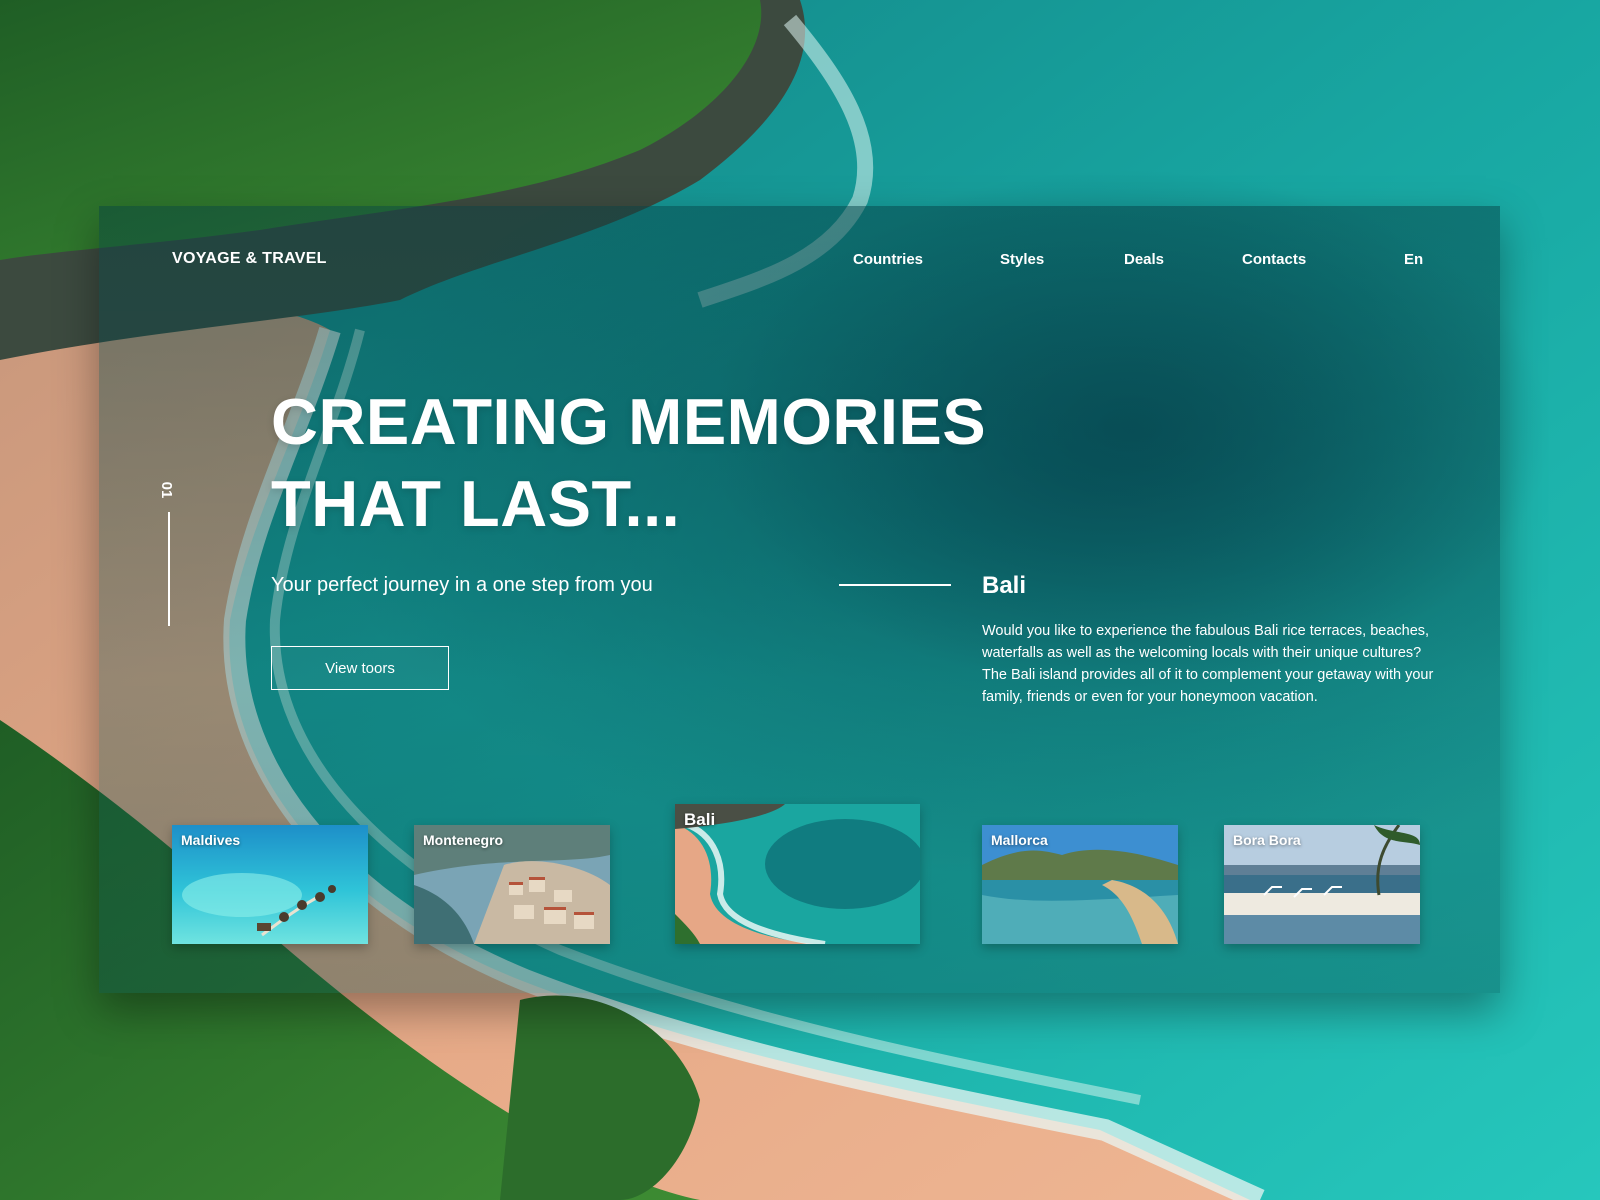 Image resolution: width=1600 pixels, height=1200 pixels. Describe the element at coordinates (797, 874) in the screenshot. I see `destination-card-bali: Bali` at that location.